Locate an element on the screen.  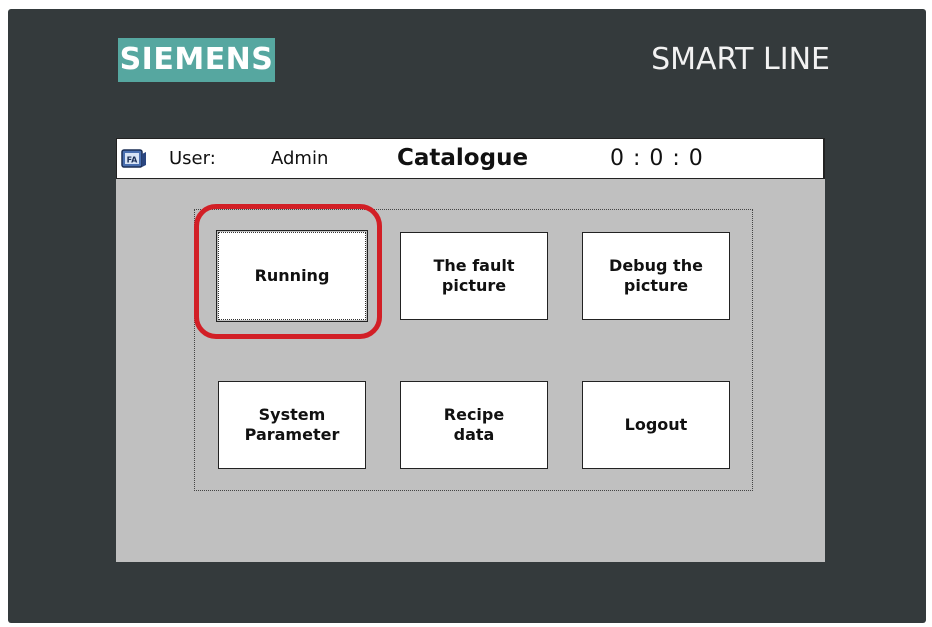
svg-text: FA is located at coordinates (133, 160).